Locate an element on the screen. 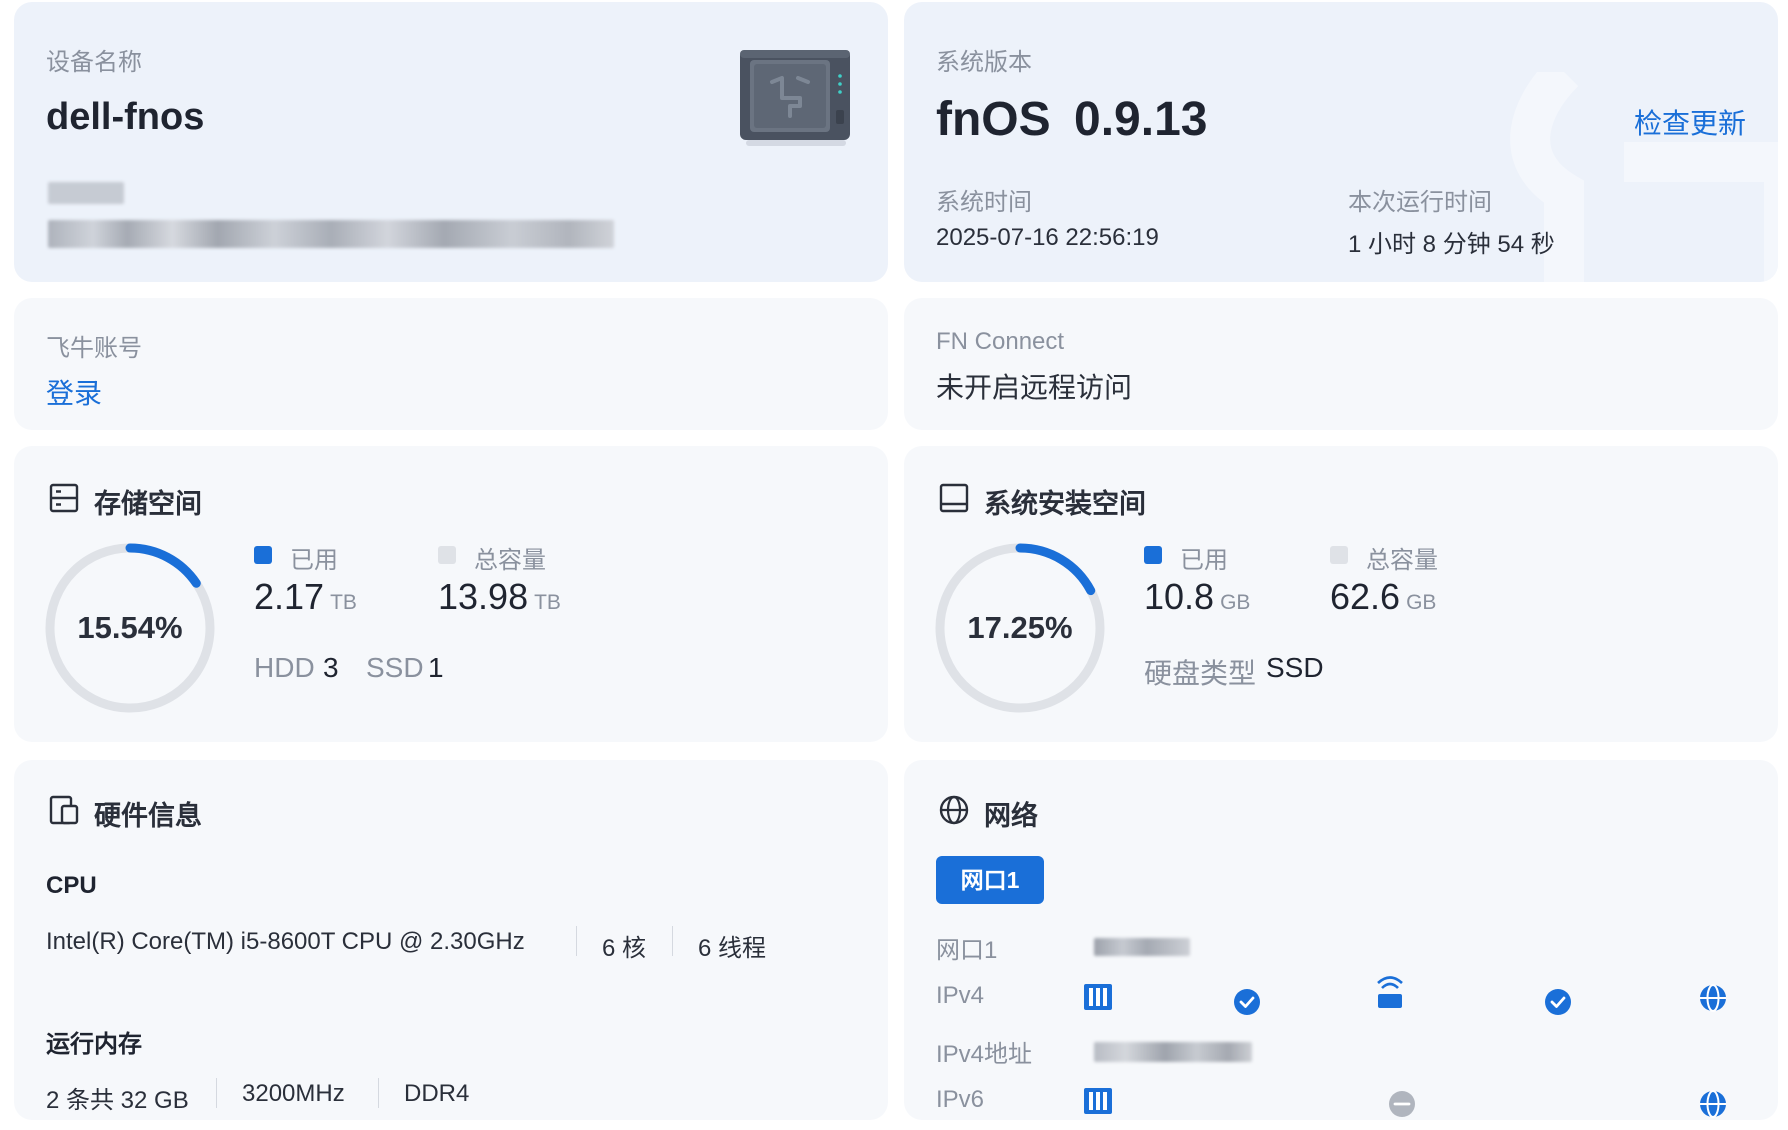 This screenshot has width=1788, height=1130. storage-percent: 15.54% is located at coordinates (130, 627).